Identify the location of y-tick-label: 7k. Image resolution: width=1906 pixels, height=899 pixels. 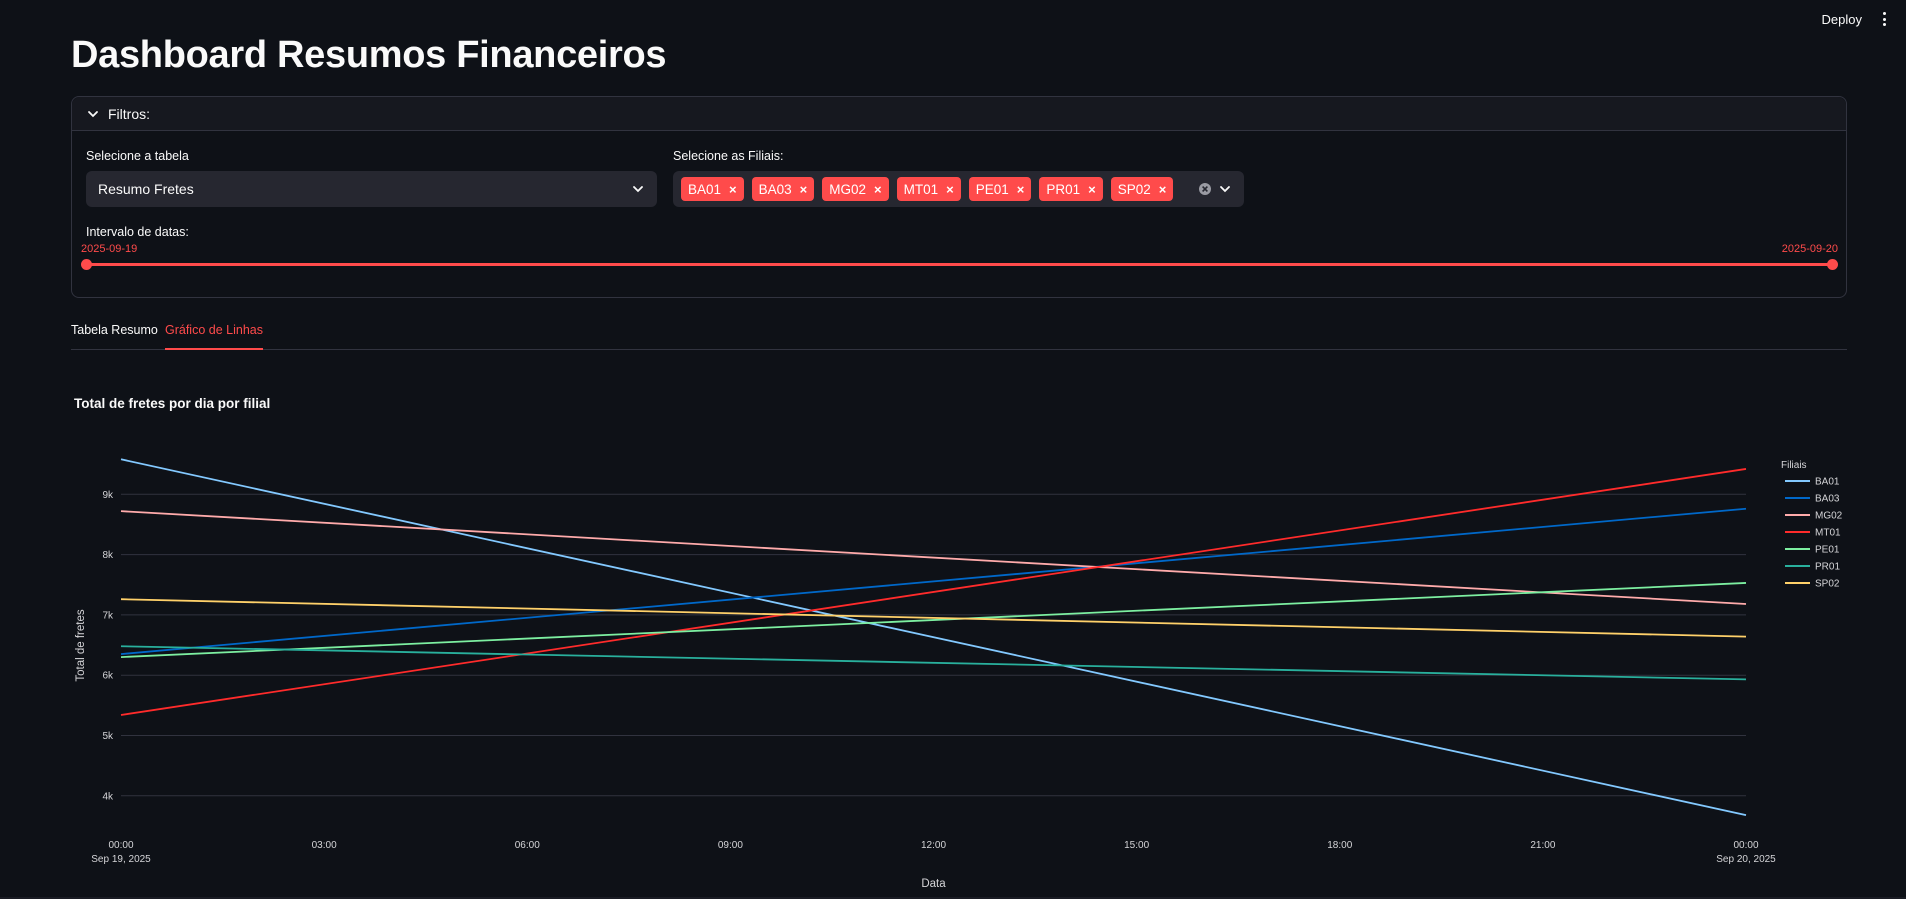
(108, 615).